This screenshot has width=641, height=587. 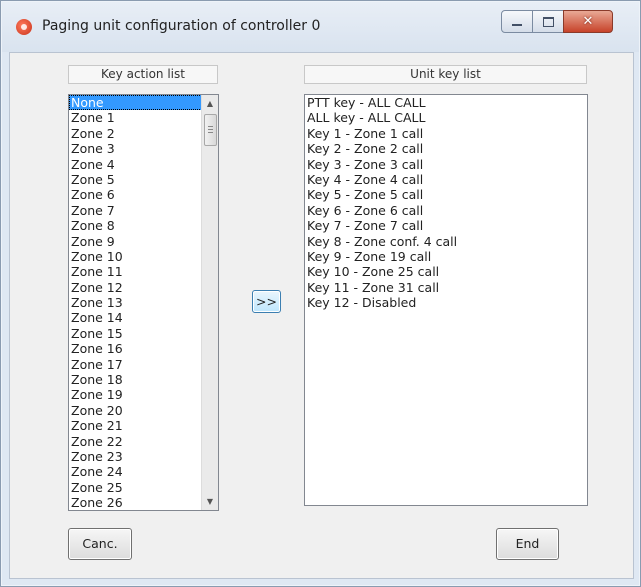 What do you see at coordinates (266, 301) in the screenshot?
I see `move-to-unit-button: >>` at bounding box center [266, 301].